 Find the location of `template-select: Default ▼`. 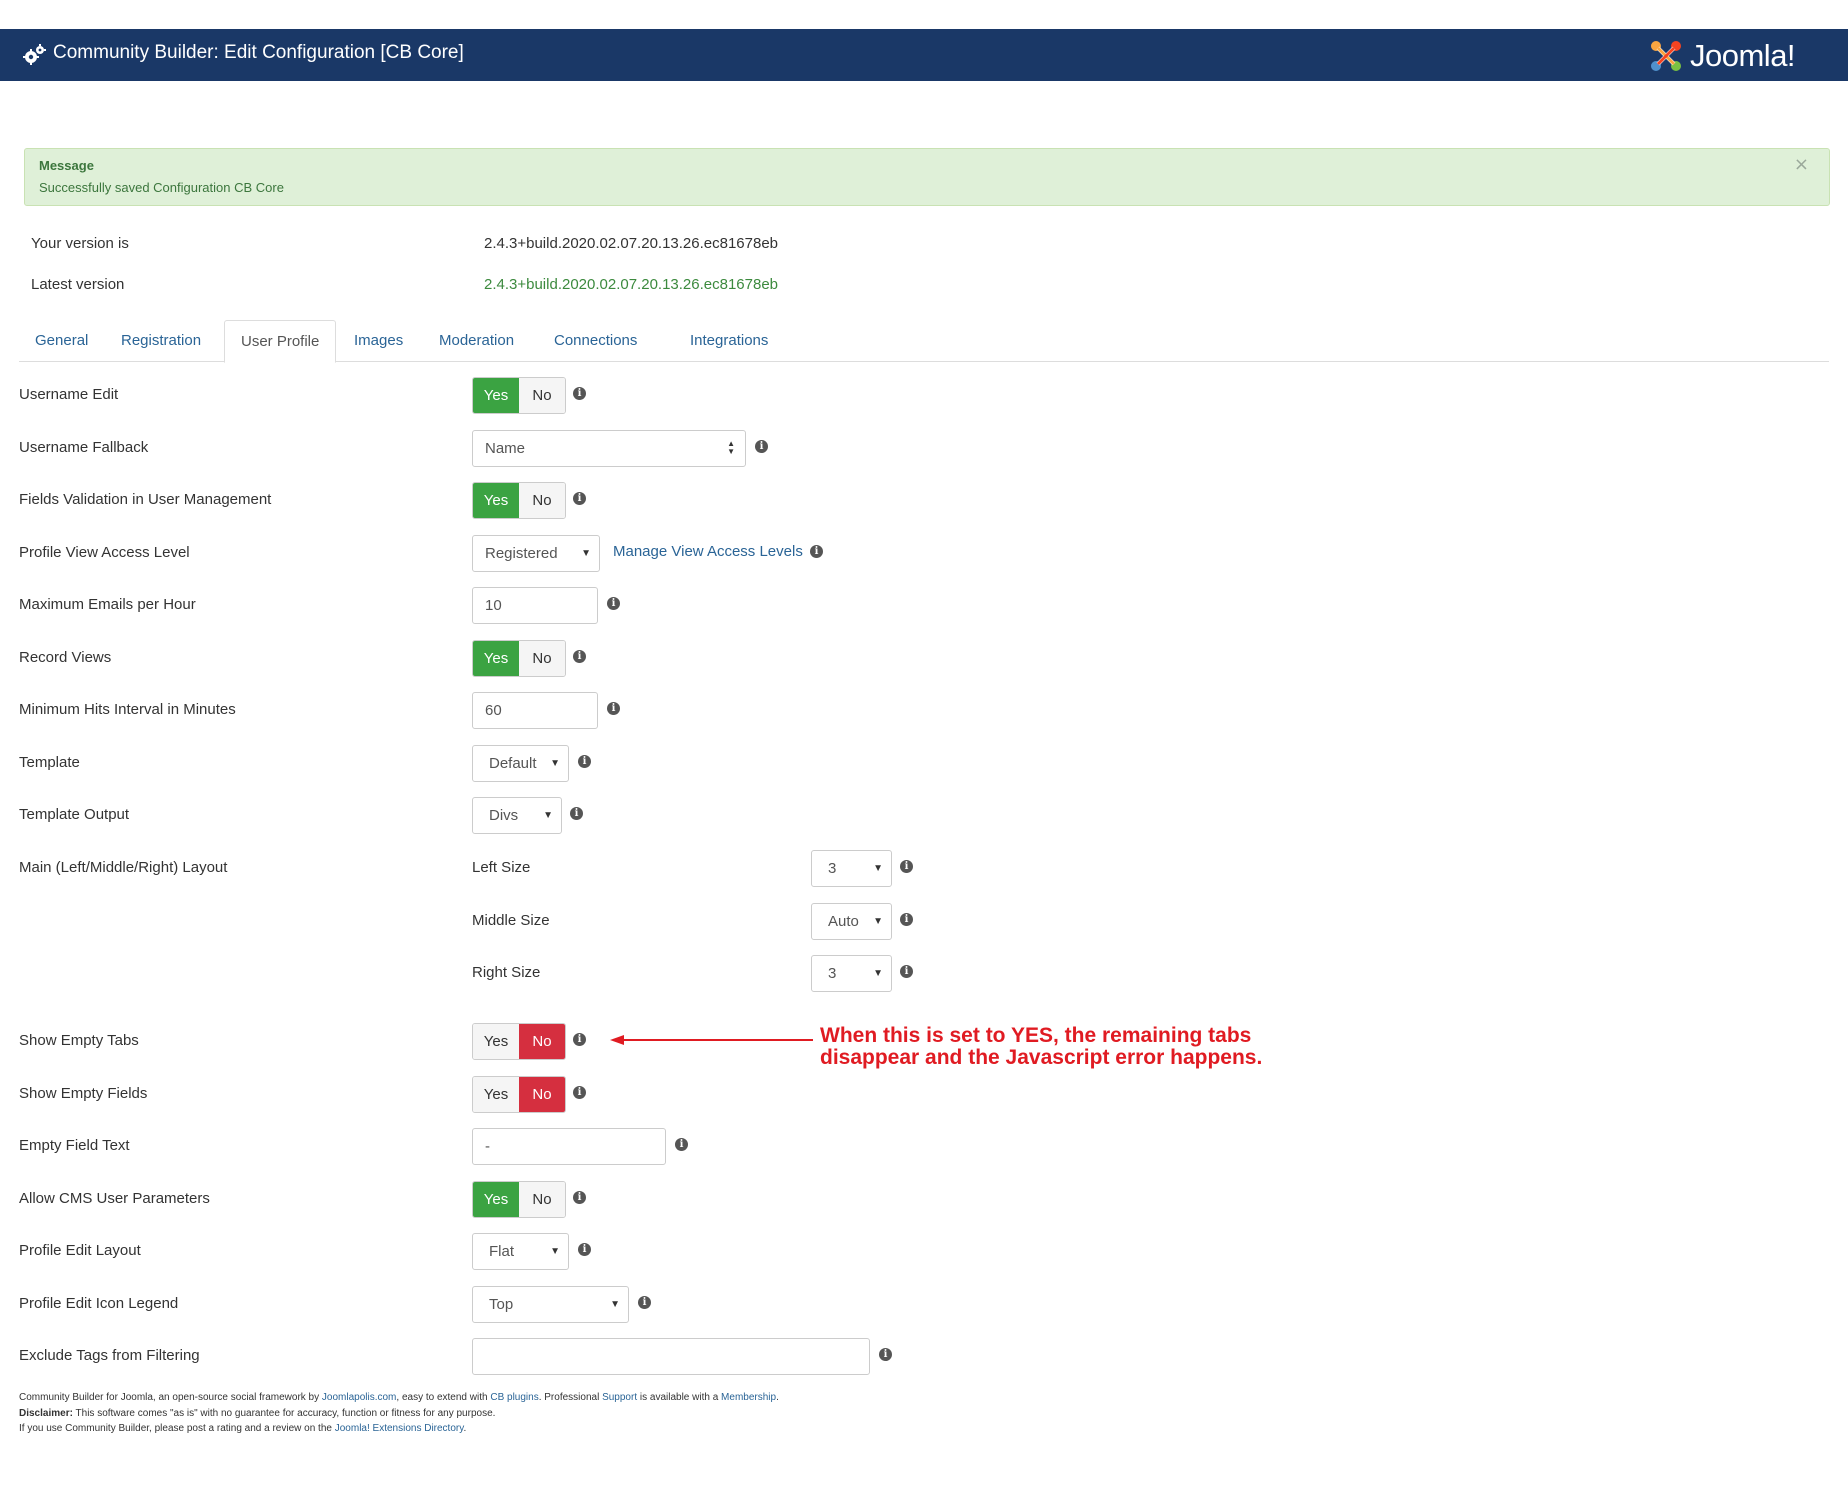

template-select: Default ▼ is located at coordinates (520, 763).